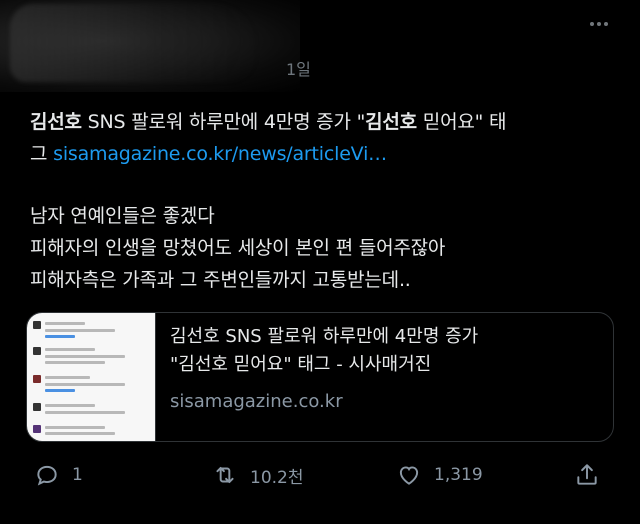 This screenshot has height=524, width=640. What do you see at coordinates (324, 336) in the screenshot?
I see `card-title-line-1: 김선호 SNS 팔로워 하루만에 4만명 증가` at bounding box center [324, 336].